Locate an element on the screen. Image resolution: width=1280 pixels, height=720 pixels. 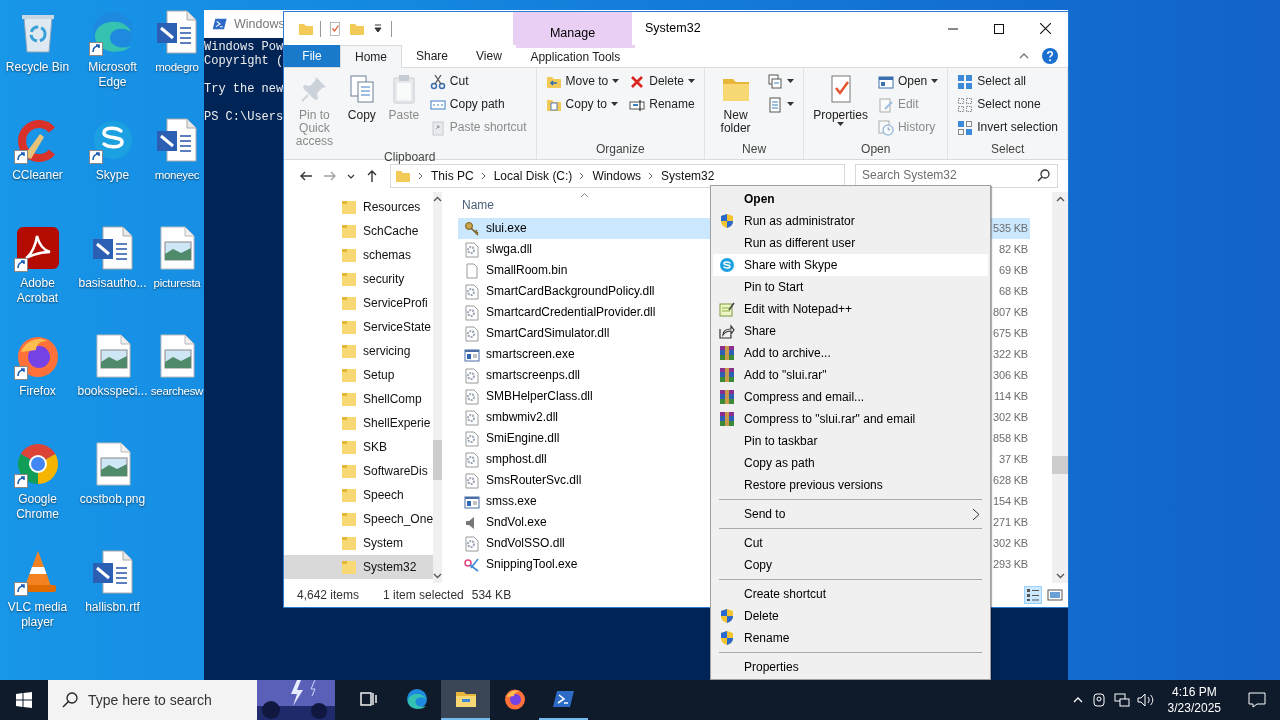
file-size: 675 KB is located at coordinates (1010, 333).